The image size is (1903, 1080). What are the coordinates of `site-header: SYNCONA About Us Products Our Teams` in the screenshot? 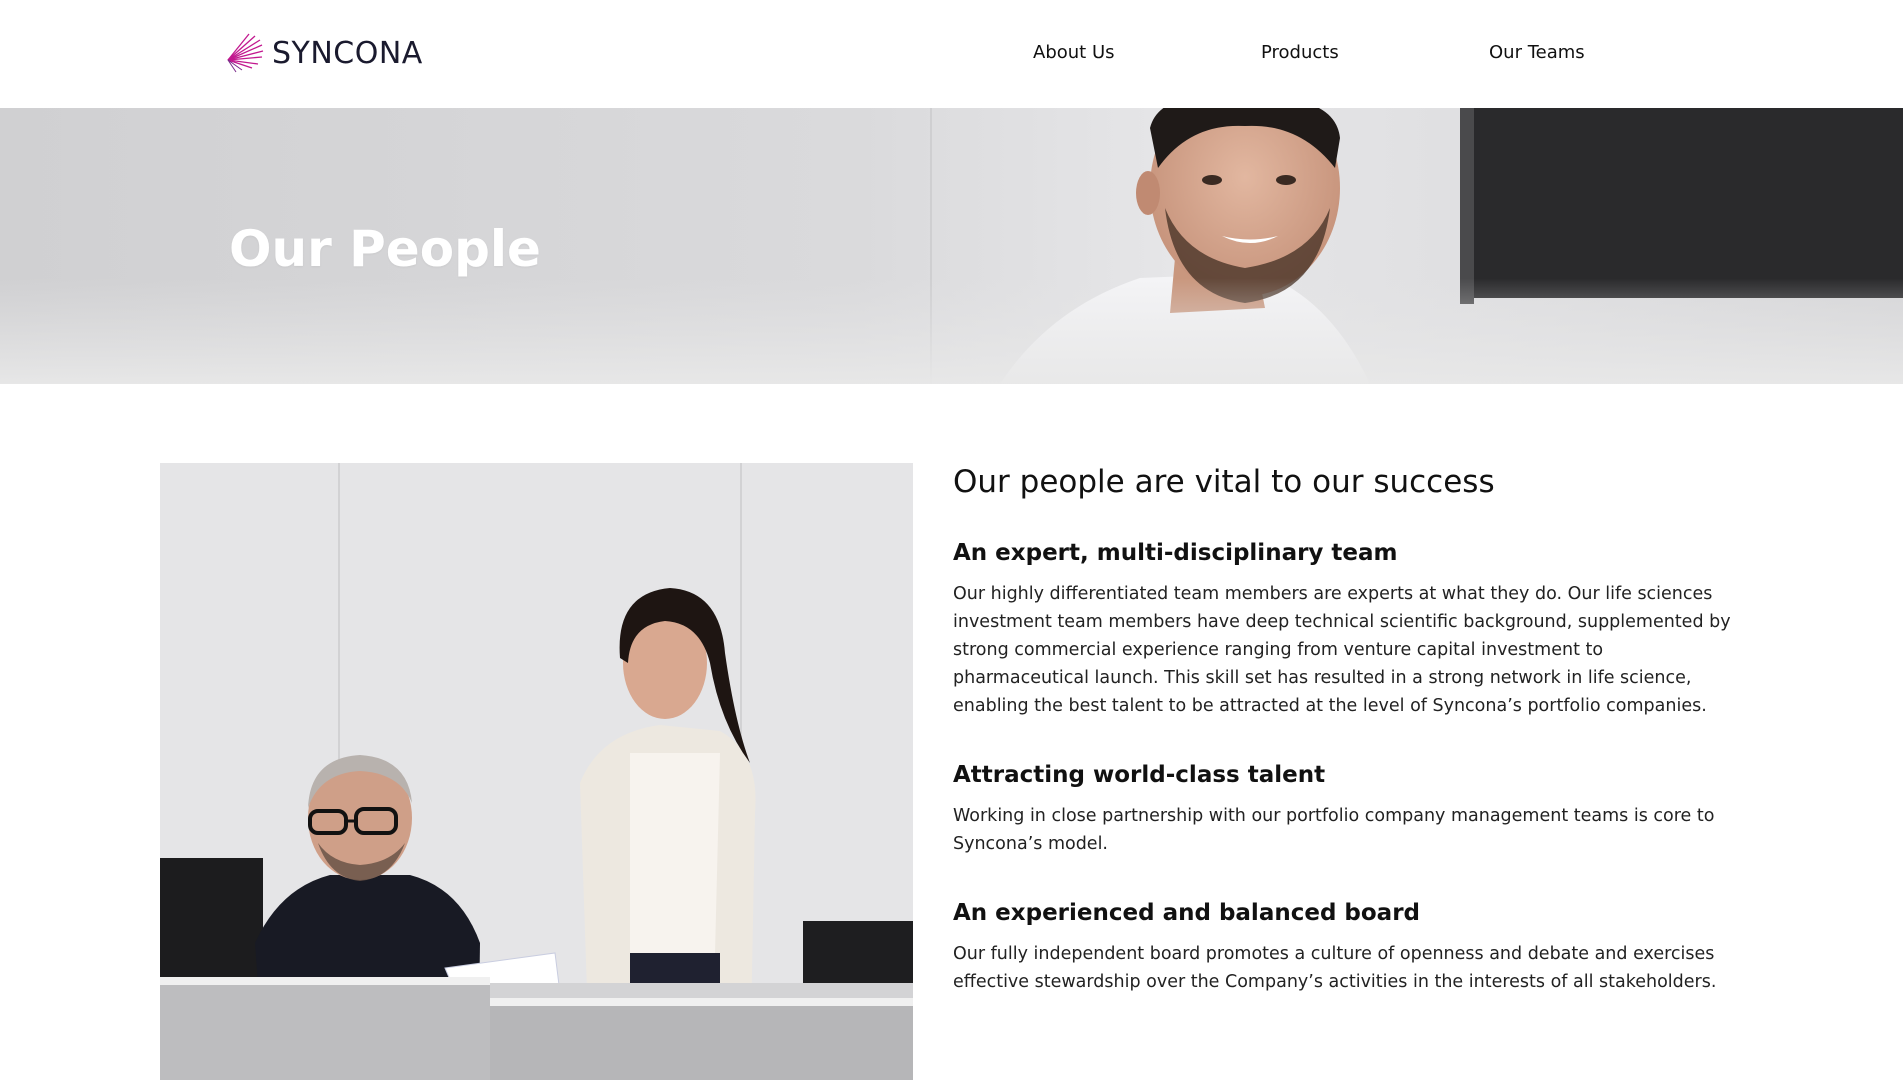 It's located at (951, 54).